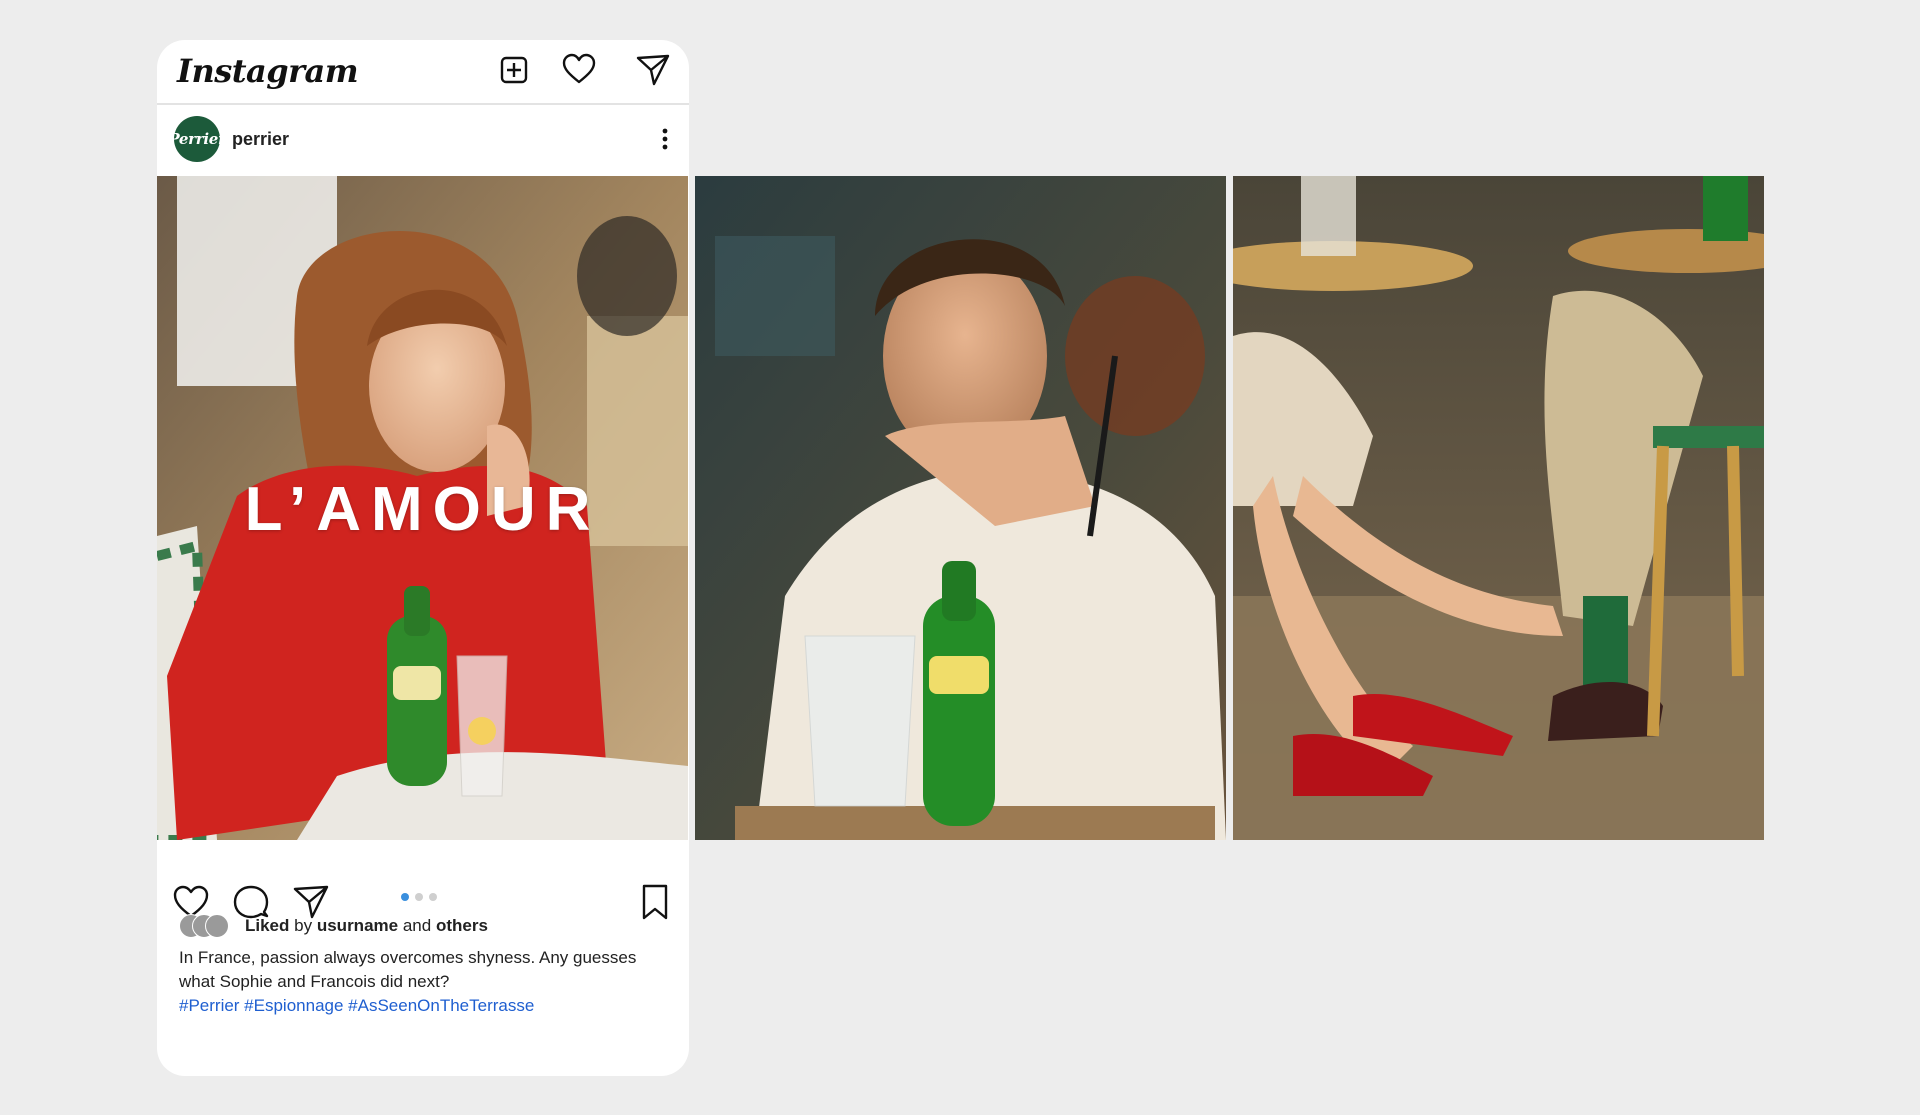 This screenshot has height=1115, width=1920. What do you see at coordinates (303, 925) in the screenshot?
I see `liked-by-word: by` at bounding box center [303, 925].